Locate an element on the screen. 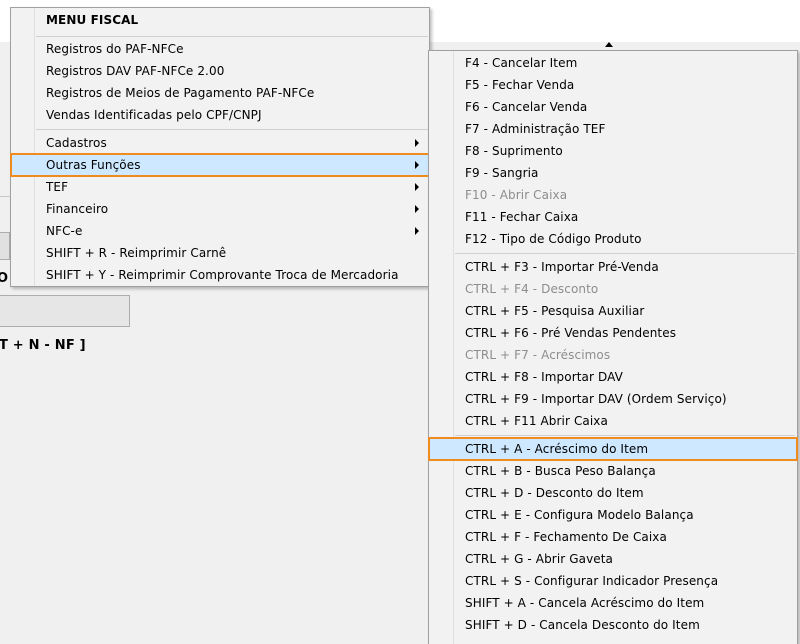 This screenshot has width=800, height=644. menu-item-tef: TEF is located at coordinates (220, 187).